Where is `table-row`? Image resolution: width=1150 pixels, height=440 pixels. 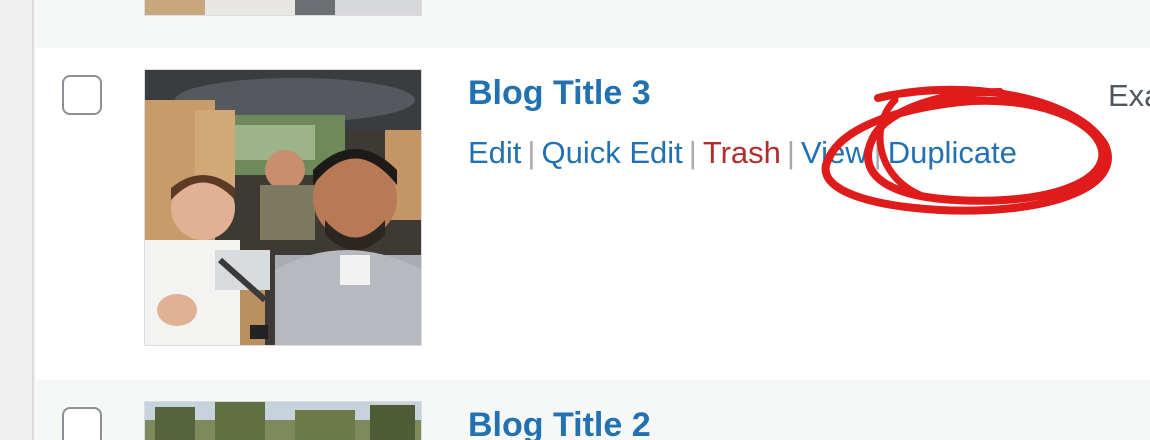 table-row is located at coordinates (593, 24).